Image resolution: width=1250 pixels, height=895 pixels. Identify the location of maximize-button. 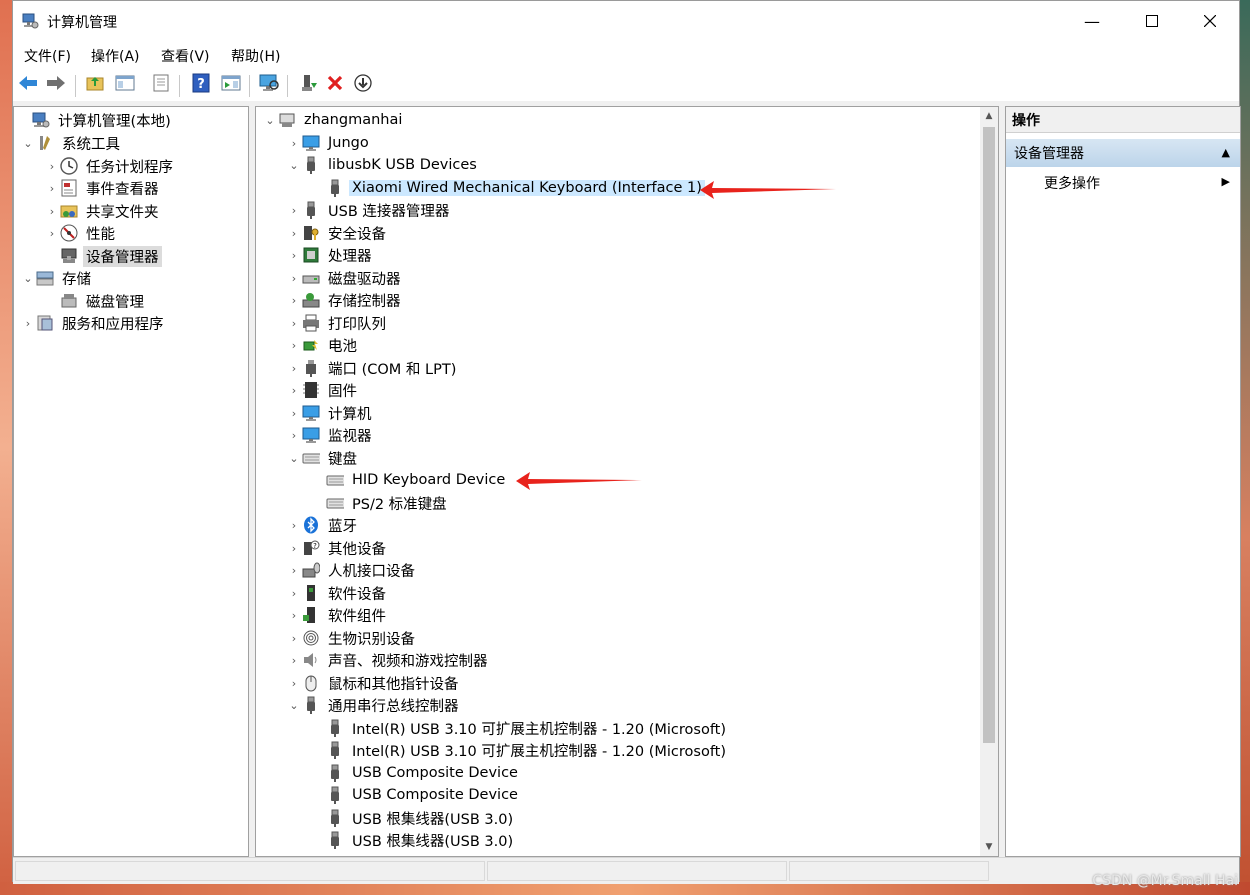
(1152, 21).